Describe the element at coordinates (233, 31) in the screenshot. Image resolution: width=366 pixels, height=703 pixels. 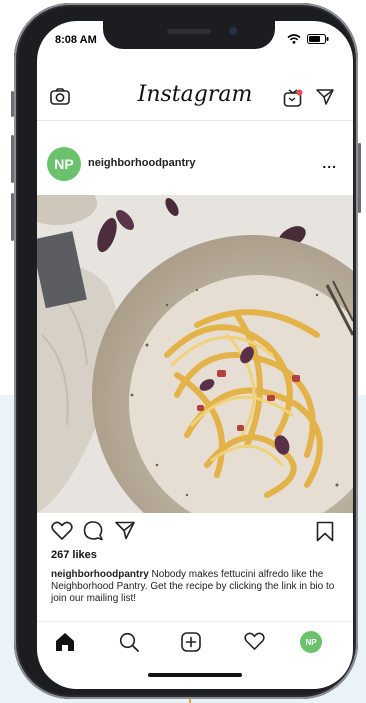
I see `front-camera` at that location.